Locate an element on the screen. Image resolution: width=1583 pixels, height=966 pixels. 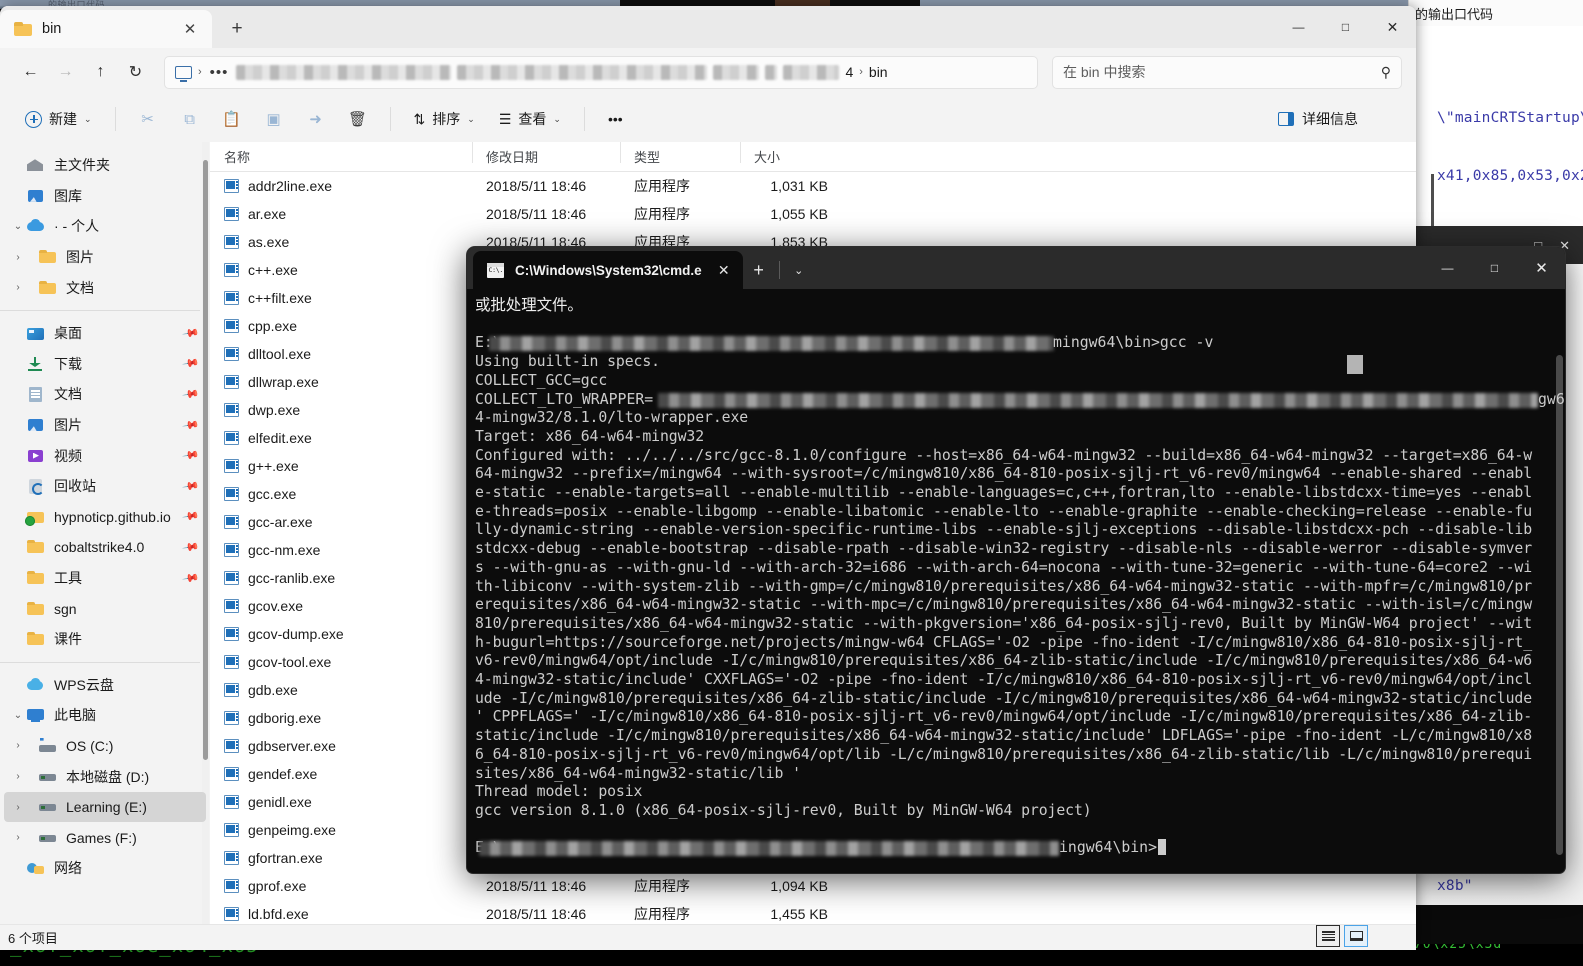
file-name-cell: gcc-nm.exe is located at coordinates (341, 550).